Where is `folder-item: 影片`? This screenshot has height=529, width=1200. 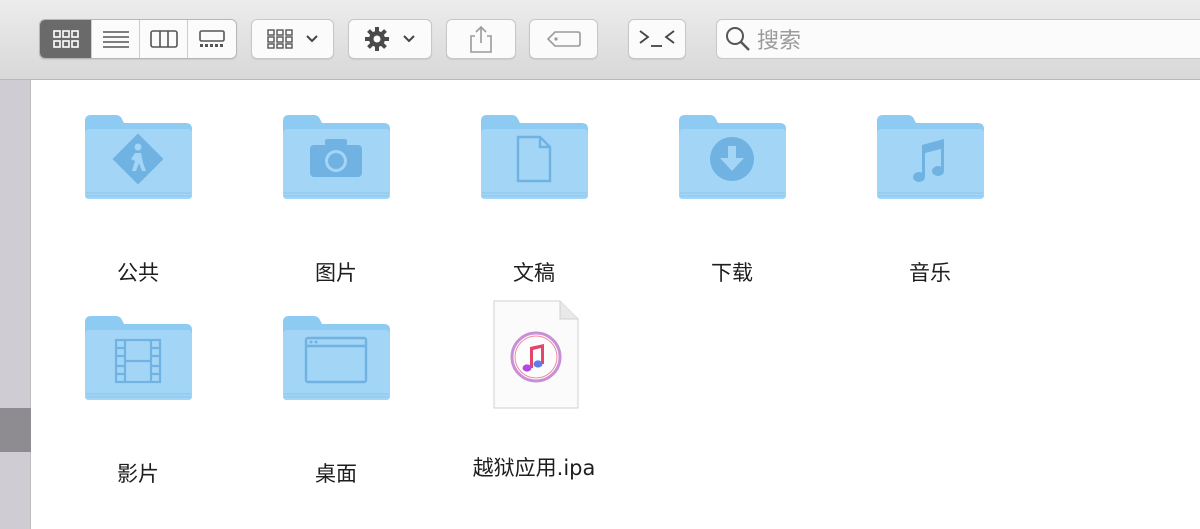 folder-item: 影片 is located at coordinates (138, 402).